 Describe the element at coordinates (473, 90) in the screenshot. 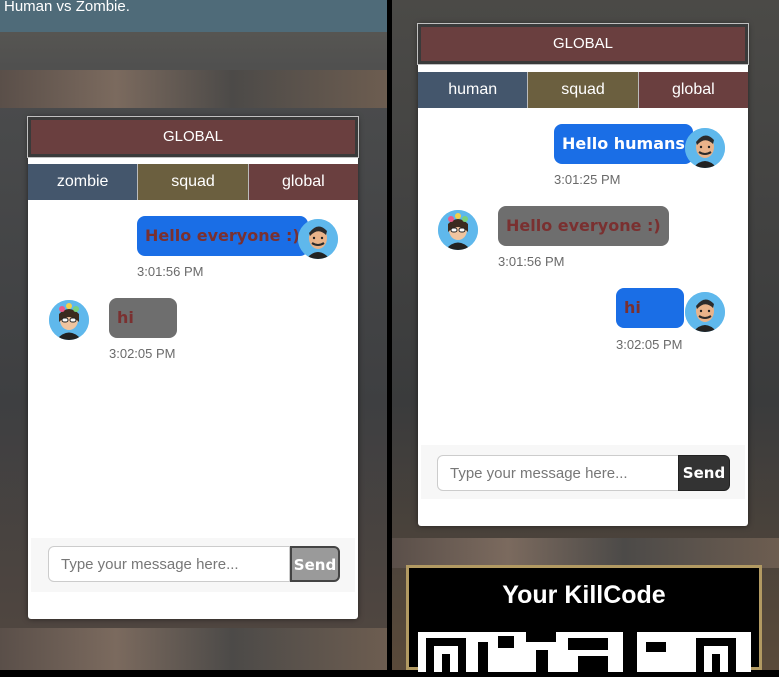

I see `tab-human: human` at that location.